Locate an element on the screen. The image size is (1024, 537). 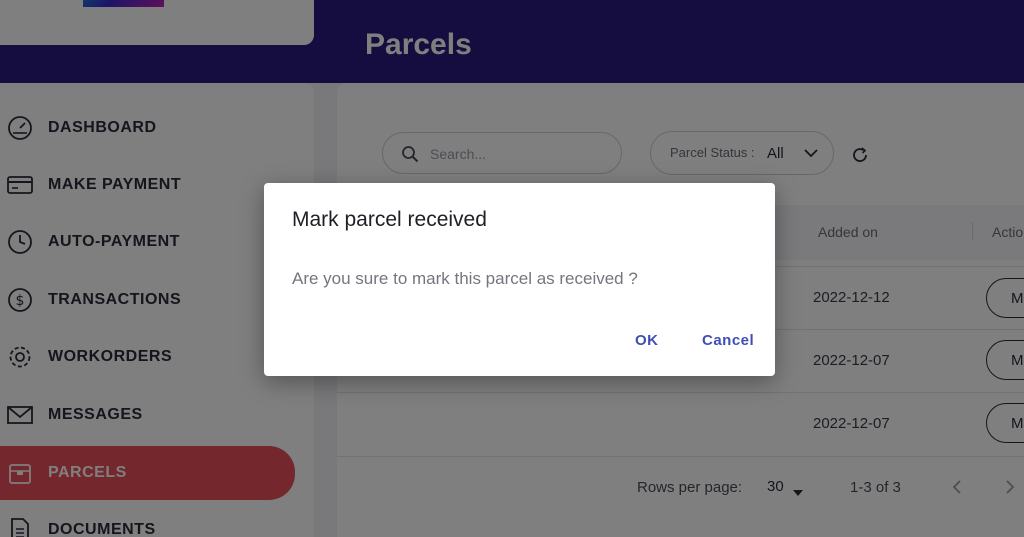
ok-button: OK is located at coordinates (647, 340).